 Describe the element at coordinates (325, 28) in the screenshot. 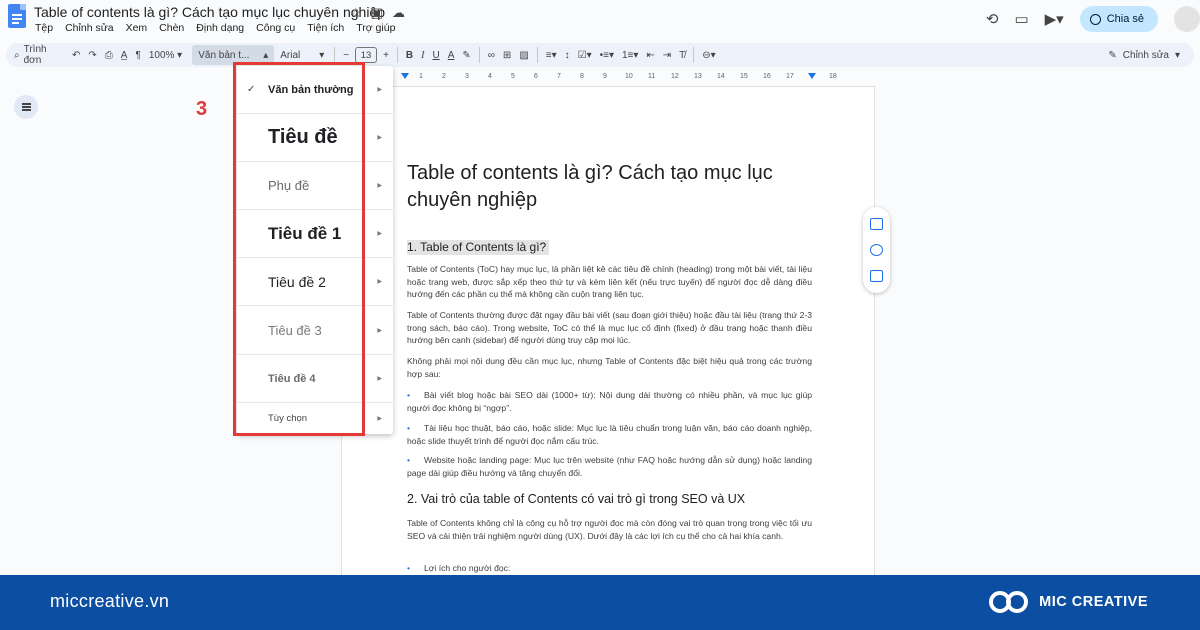

I see `menu-extensions: Tiện ích` at that location.